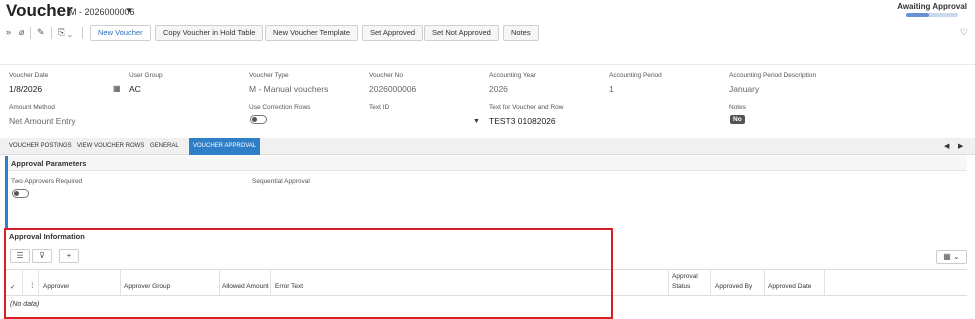 This screenshot has height=319, width=975. What do you see at coordinates (733, 286) in the screenshot?
I see `column-header-approved-by: Approved By` at bounding box center [733, 286].